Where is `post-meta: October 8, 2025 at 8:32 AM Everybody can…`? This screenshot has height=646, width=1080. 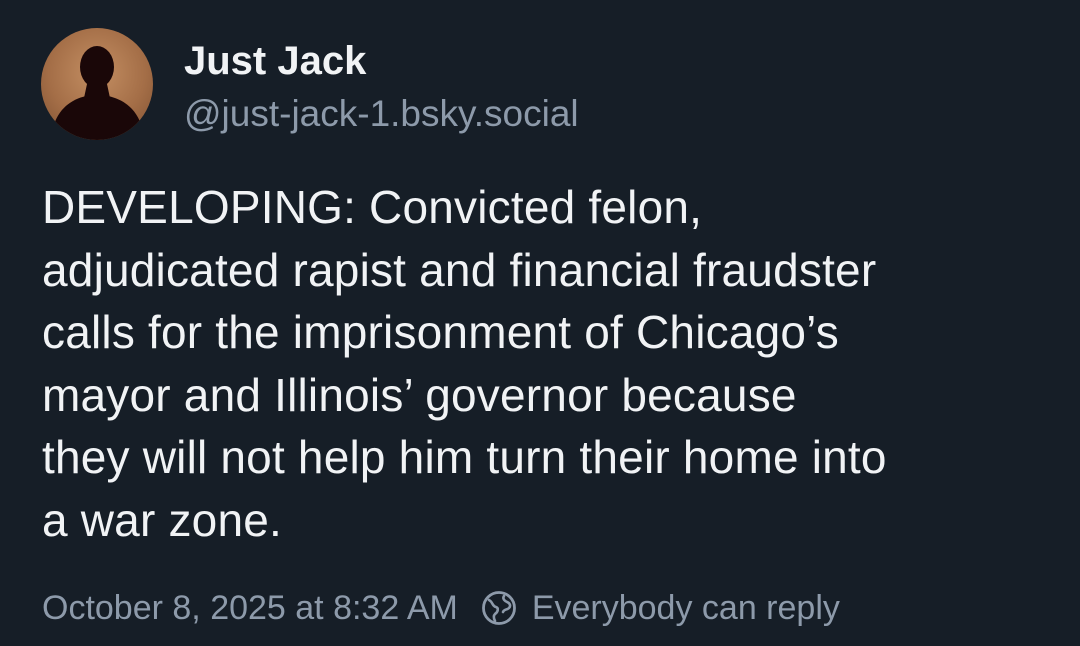
post-meta: October 8, 2025 at 8:32 AM Everybody can… is located at coordinates (441, 608).